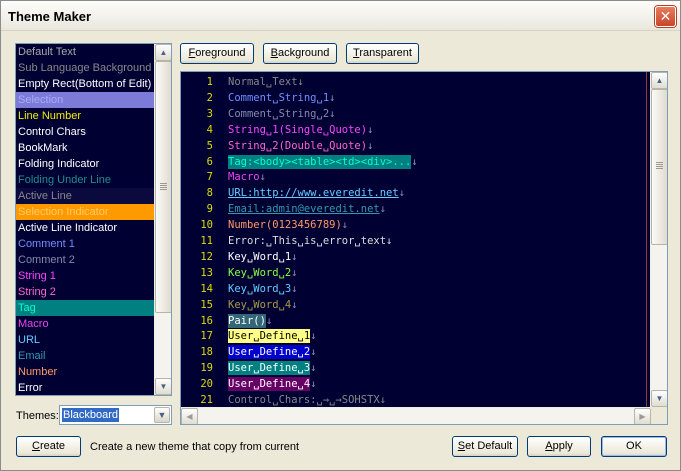  Describe the element at coordinates (206, 288) in the screenshot. I see `line-number: 14` at that location.